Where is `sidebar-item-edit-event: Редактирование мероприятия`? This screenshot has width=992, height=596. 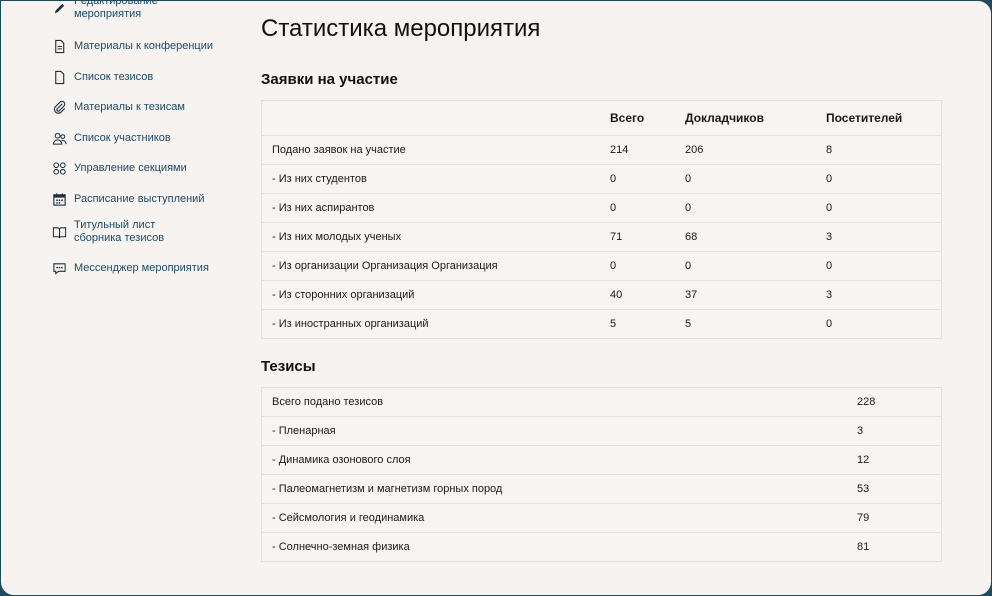 sidebar-item-edit-event: Редактирование мероприятия is located at coordinates (117, 10).